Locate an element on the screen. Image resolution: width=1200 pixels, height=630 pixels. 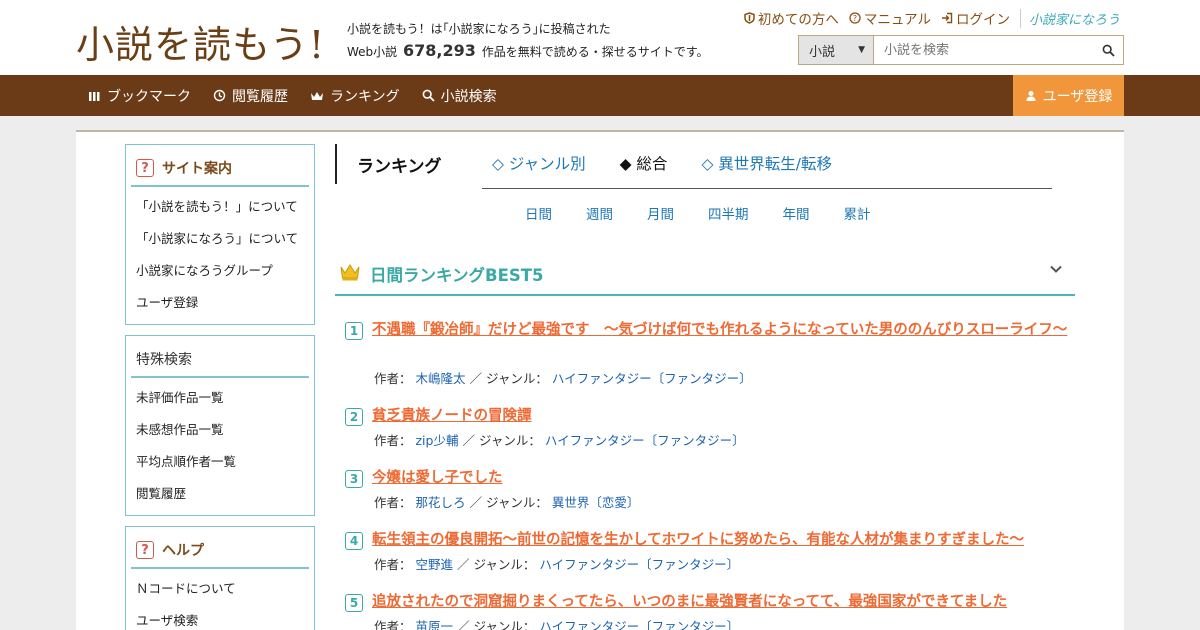
nav-history: 閲覧履歴 is located at coordinates (250, 96).